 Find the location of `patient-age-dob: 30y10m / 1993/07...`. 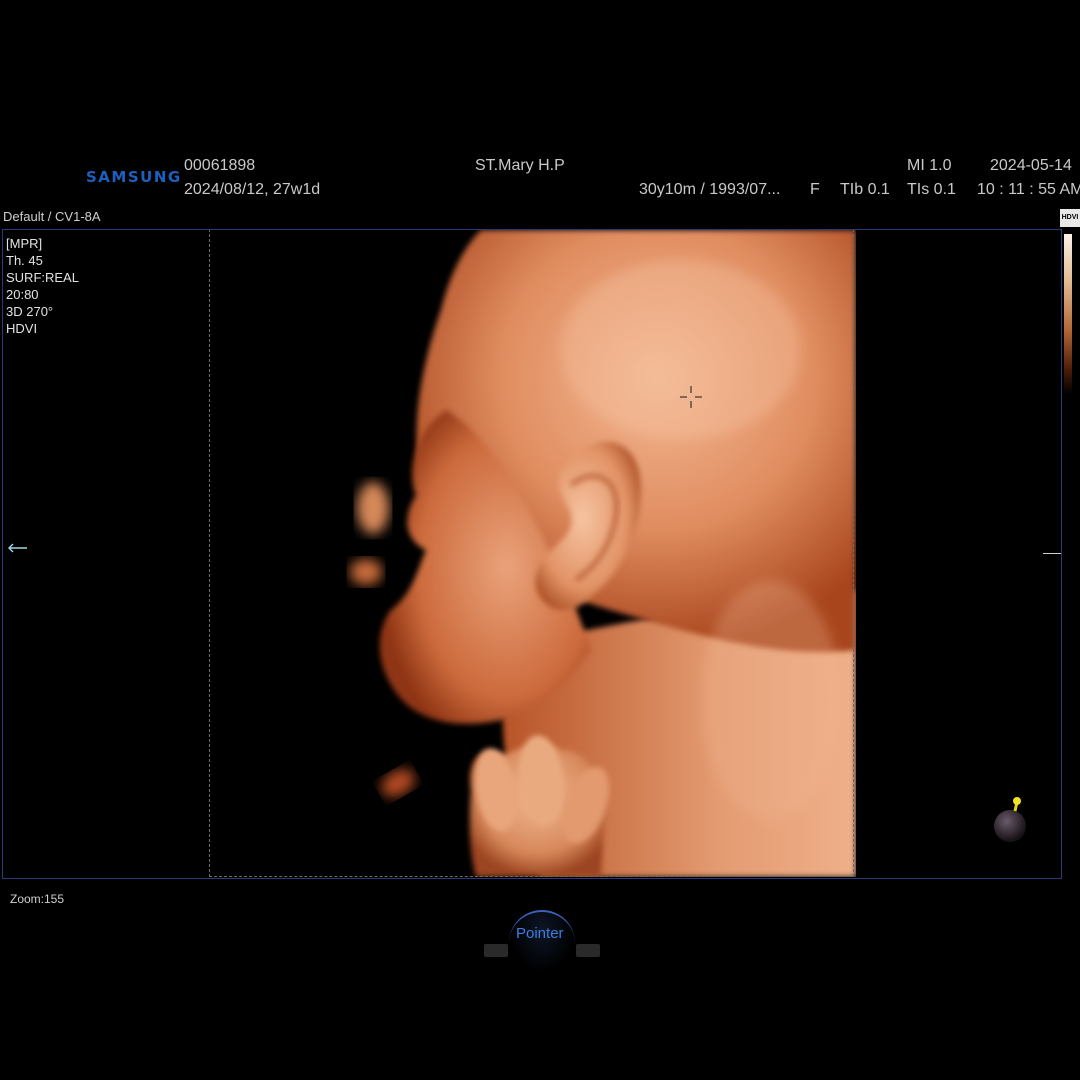

patient-age-dob: 30y10m / 1993/07... is located at coordinates (710, 189).